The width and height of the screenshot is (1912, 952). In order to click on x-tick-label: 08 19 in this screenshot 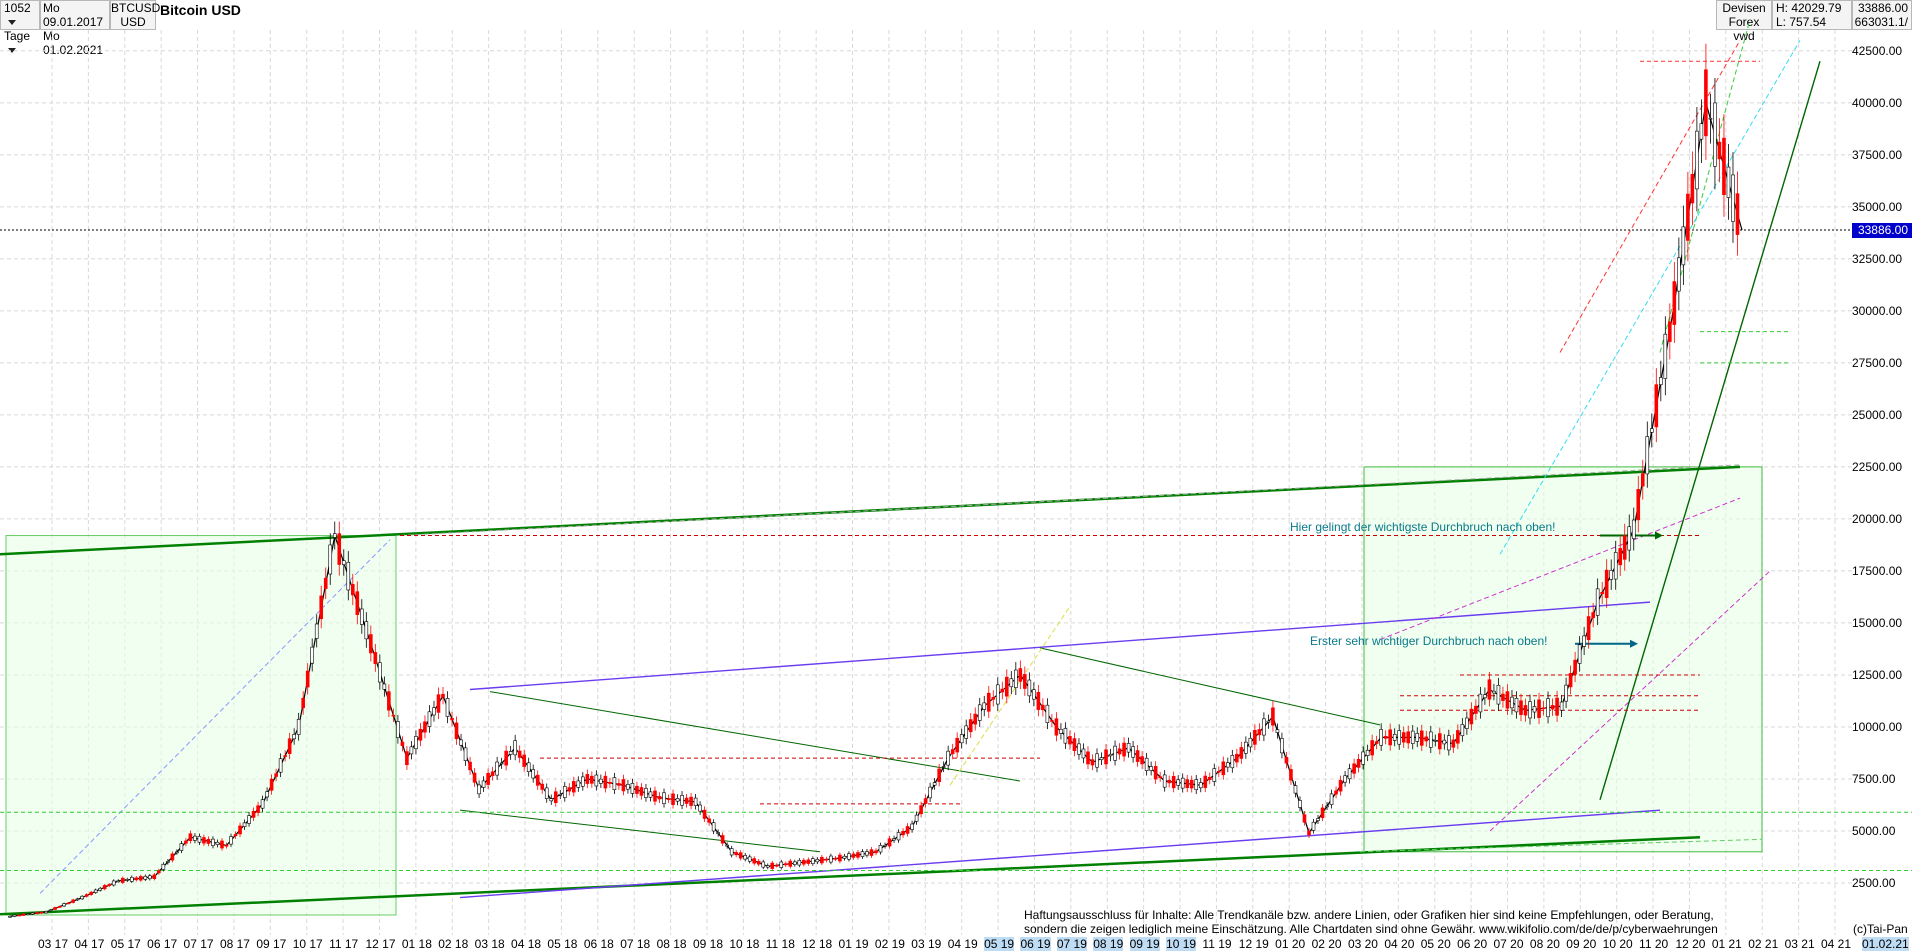, I will do `click(1108, 944)`.